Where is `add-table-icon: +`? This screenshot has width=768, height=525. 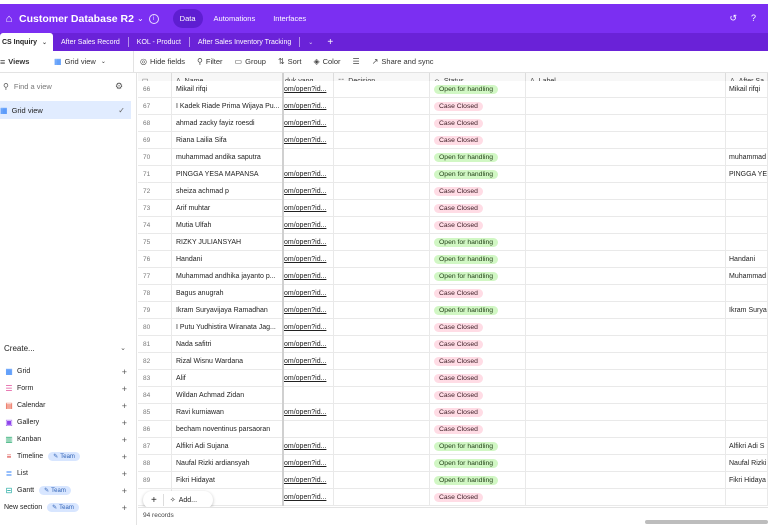 add-table-icon: + is located at coordinates (330, 42).